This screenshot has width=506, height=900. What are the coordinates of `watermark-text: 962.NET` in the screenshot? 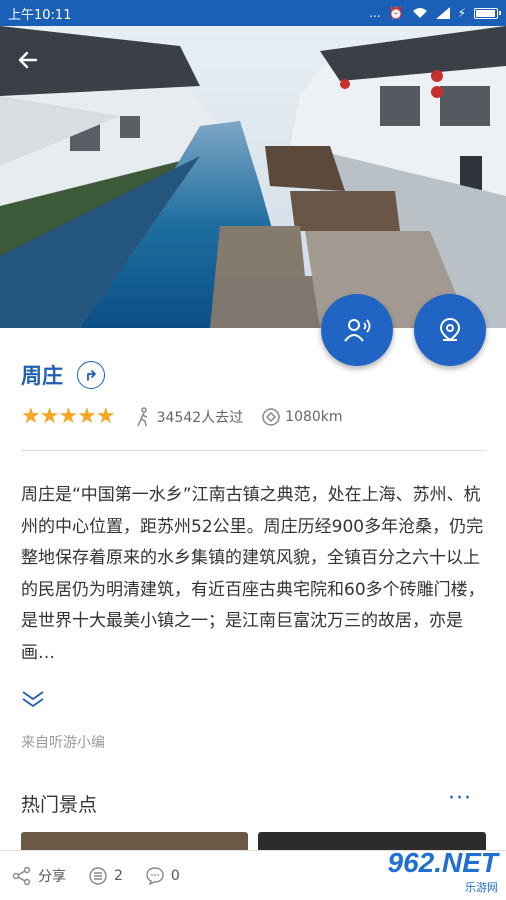 It's located at (443, 862).